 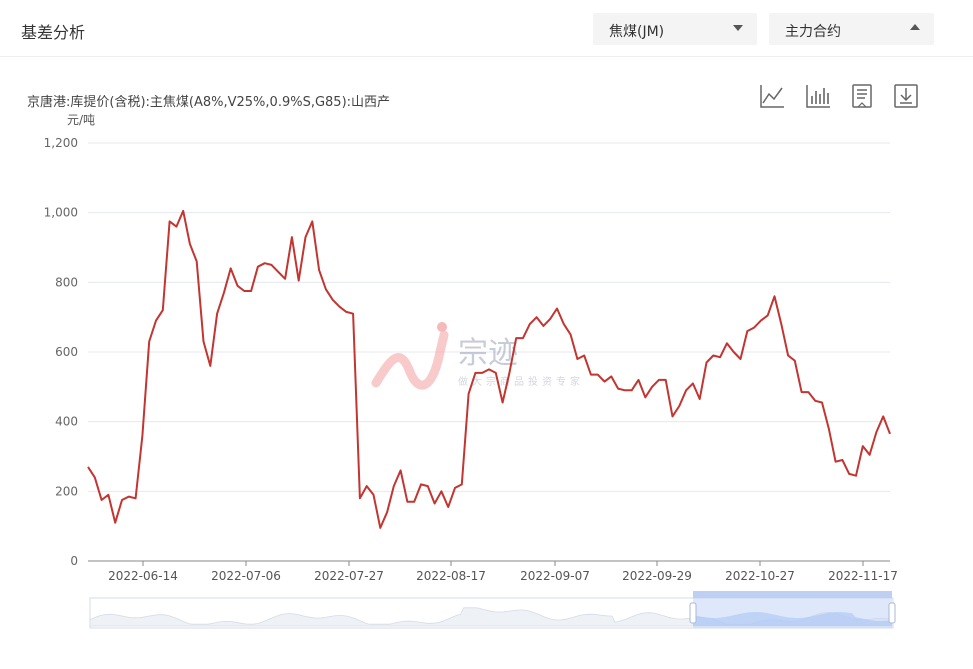 I want to click on watermark-brand: 宗迹, so click(x=488, y=353).